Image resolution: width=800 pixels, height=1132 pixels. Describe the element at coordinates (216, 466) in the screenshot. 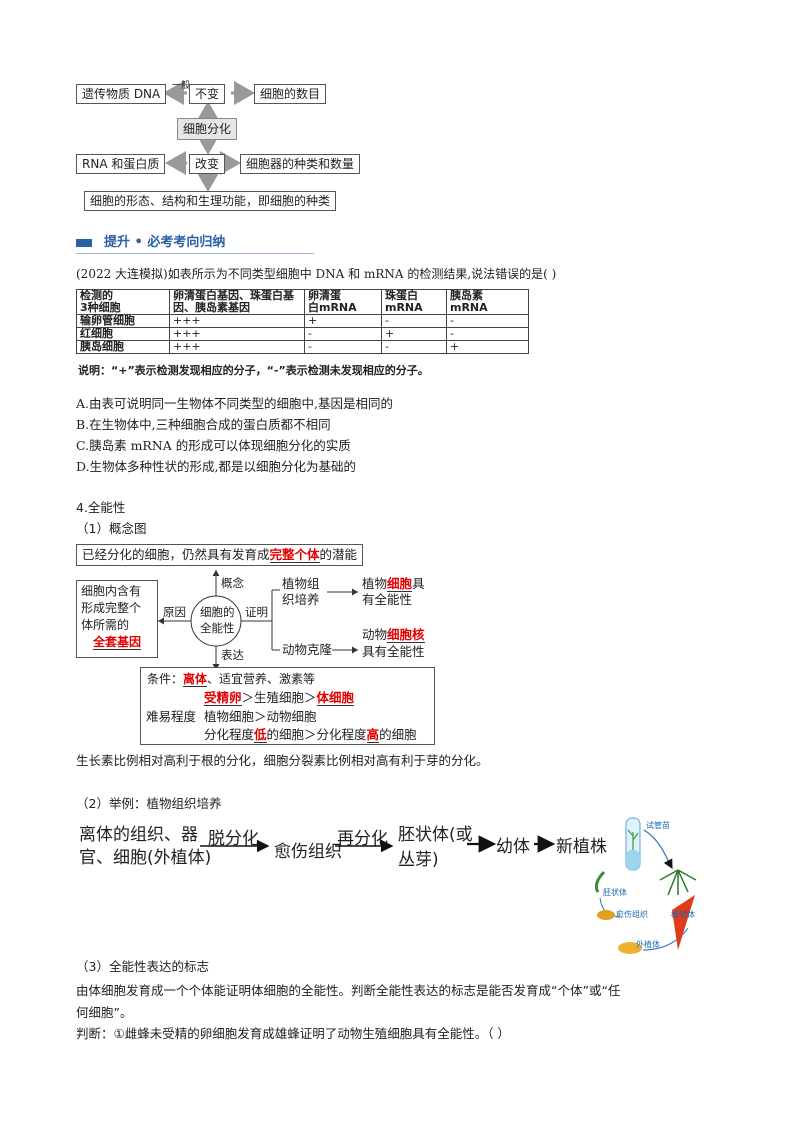

I see `option-d: D.生物体多种性状的形成,都是以细胞分化为基础的` at that location.